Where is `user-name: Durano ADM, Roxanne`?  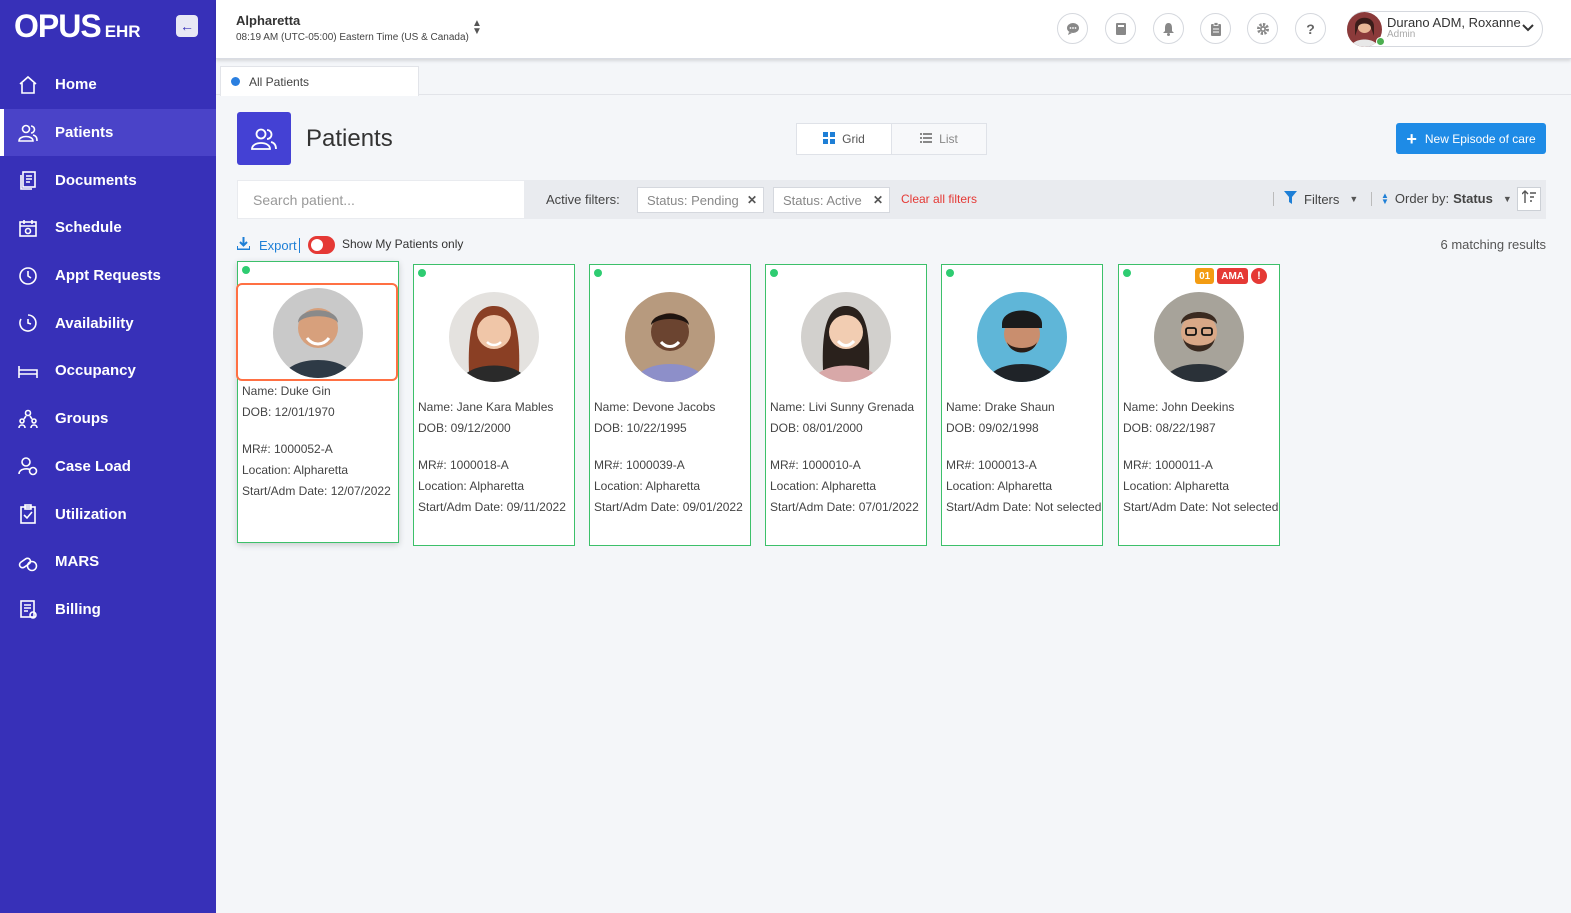
user-name: Durano ADM, Roxanne is located at coordinates (1454, 22).